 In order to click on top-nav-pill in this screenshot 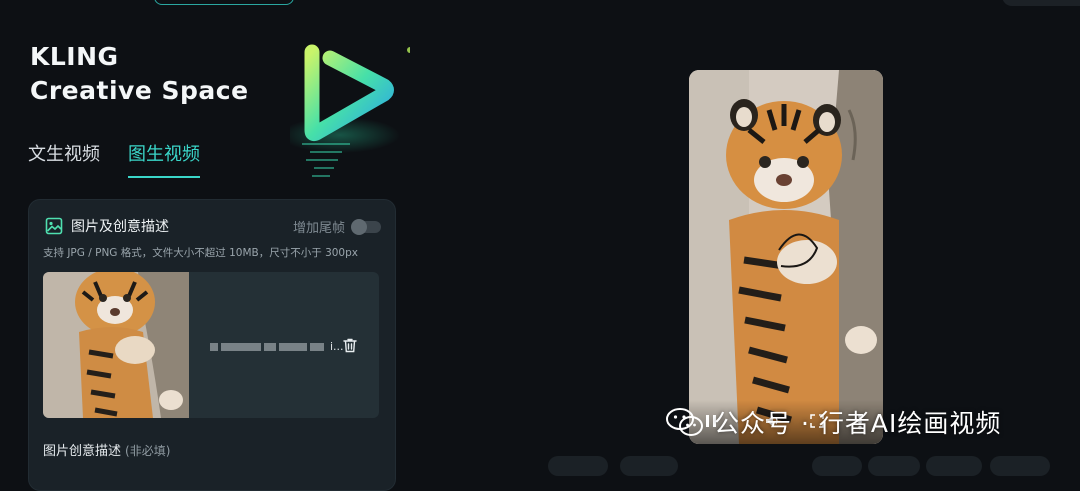, I will do `click(224, 2)`.